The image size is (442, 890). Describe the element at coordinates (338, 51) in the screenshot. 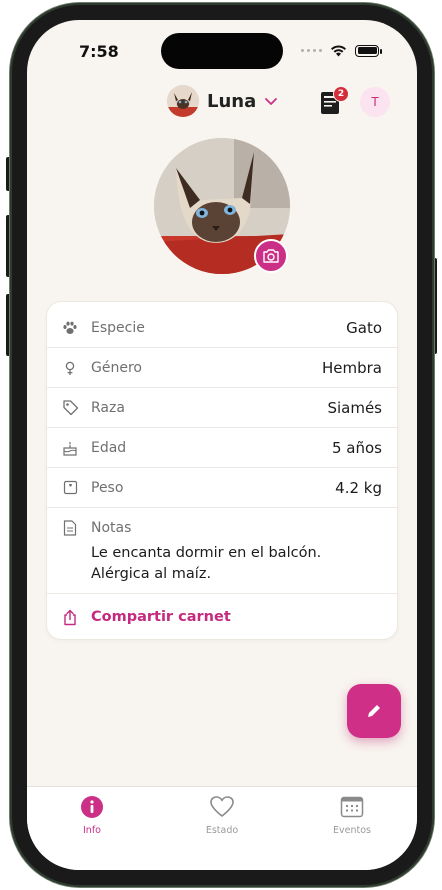

I see `wifi-icon` at that location.